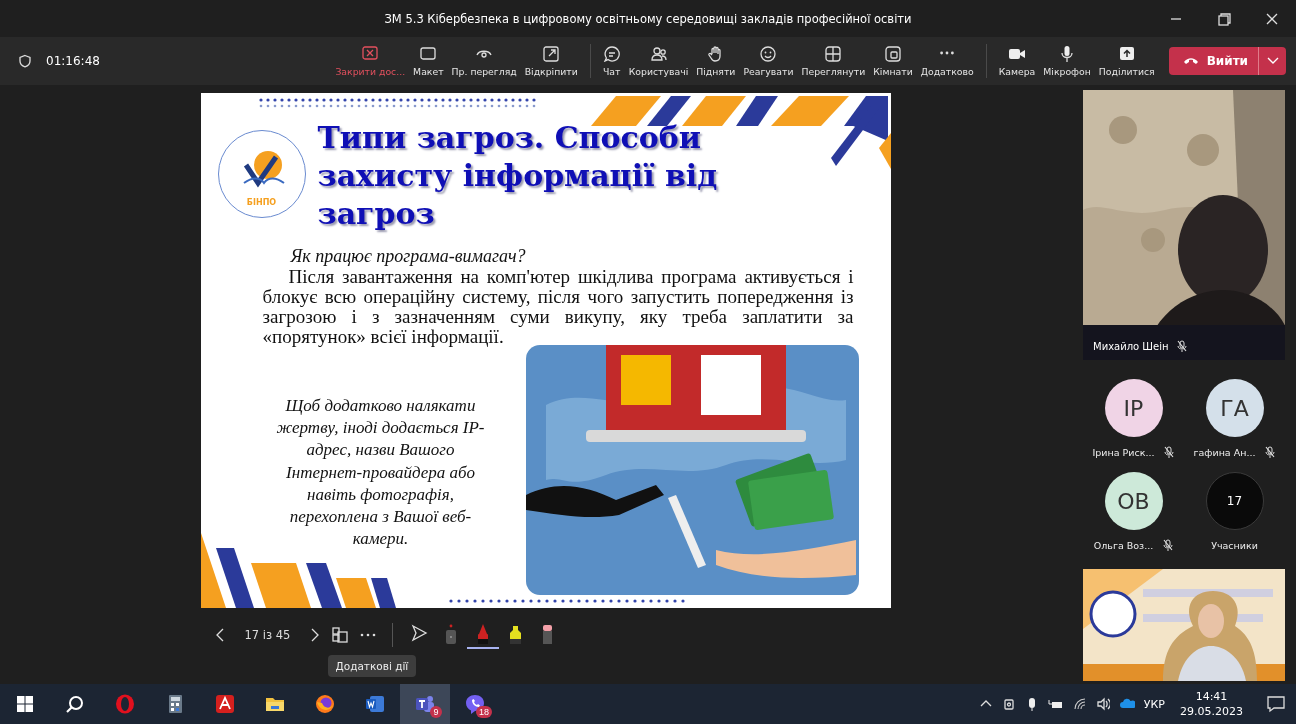 The height and width of the screenshot is (724, 1296). I want to click on people-icon, so click(658, 53).